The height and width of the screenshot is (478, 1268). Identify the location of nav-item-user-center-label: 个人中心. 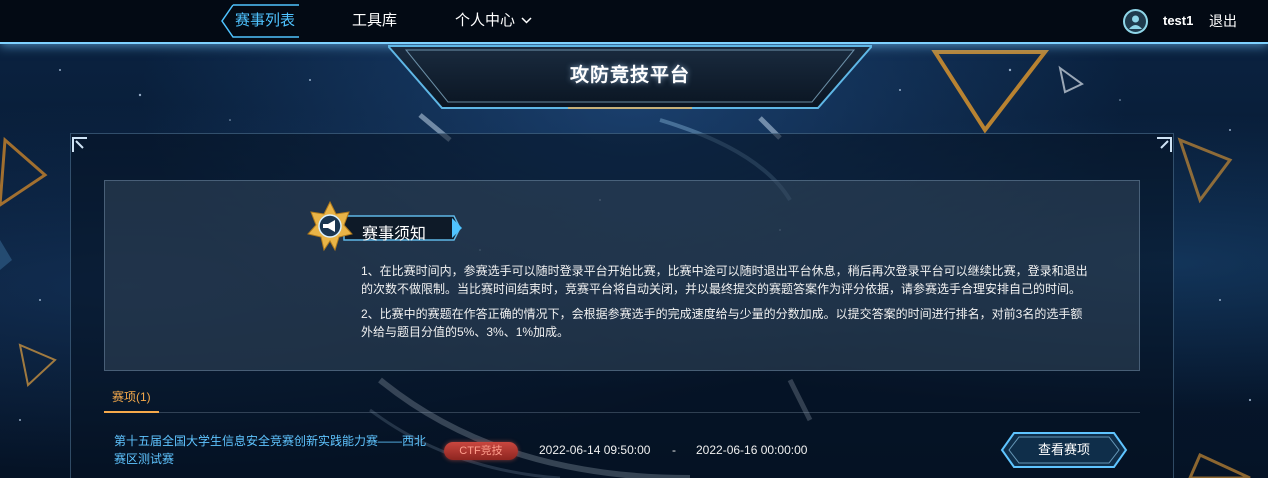
(485, 20).